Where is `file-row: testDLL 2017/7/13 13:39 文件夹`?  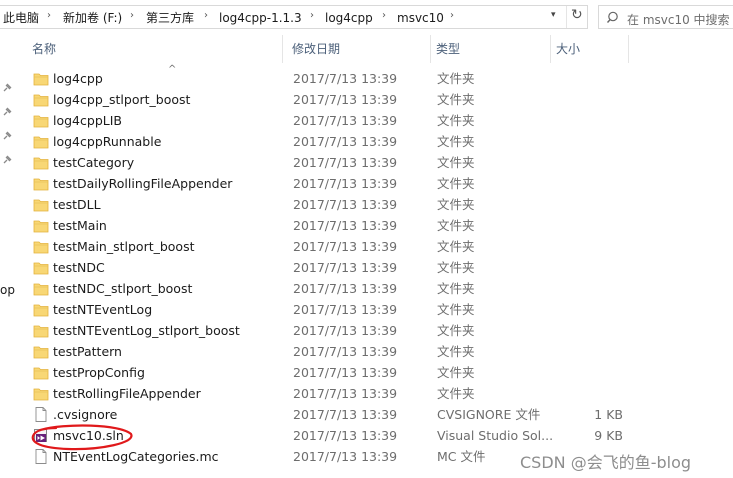 file-row: testDLL 2017/7/13 13:39 文件夹 is located at coordinates (380, 204).